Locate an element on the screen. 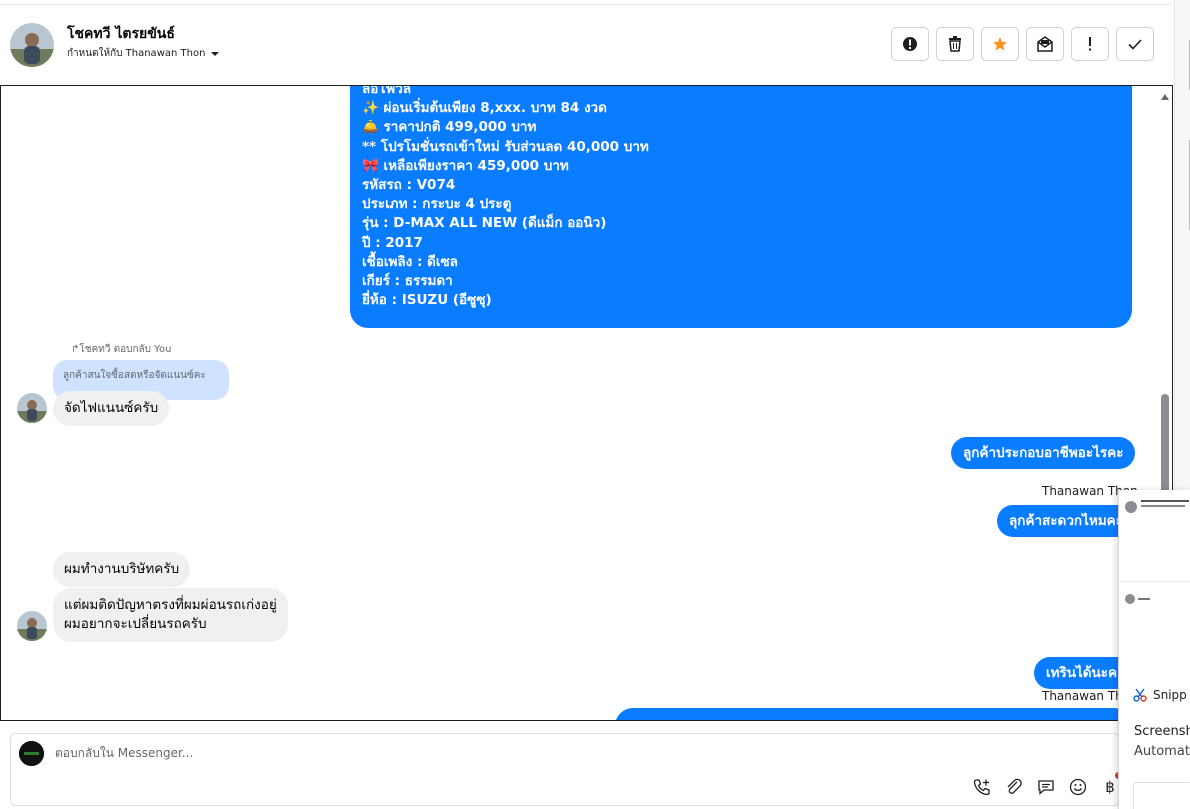  saved-replies-button is located at coordinates (1046, 787).